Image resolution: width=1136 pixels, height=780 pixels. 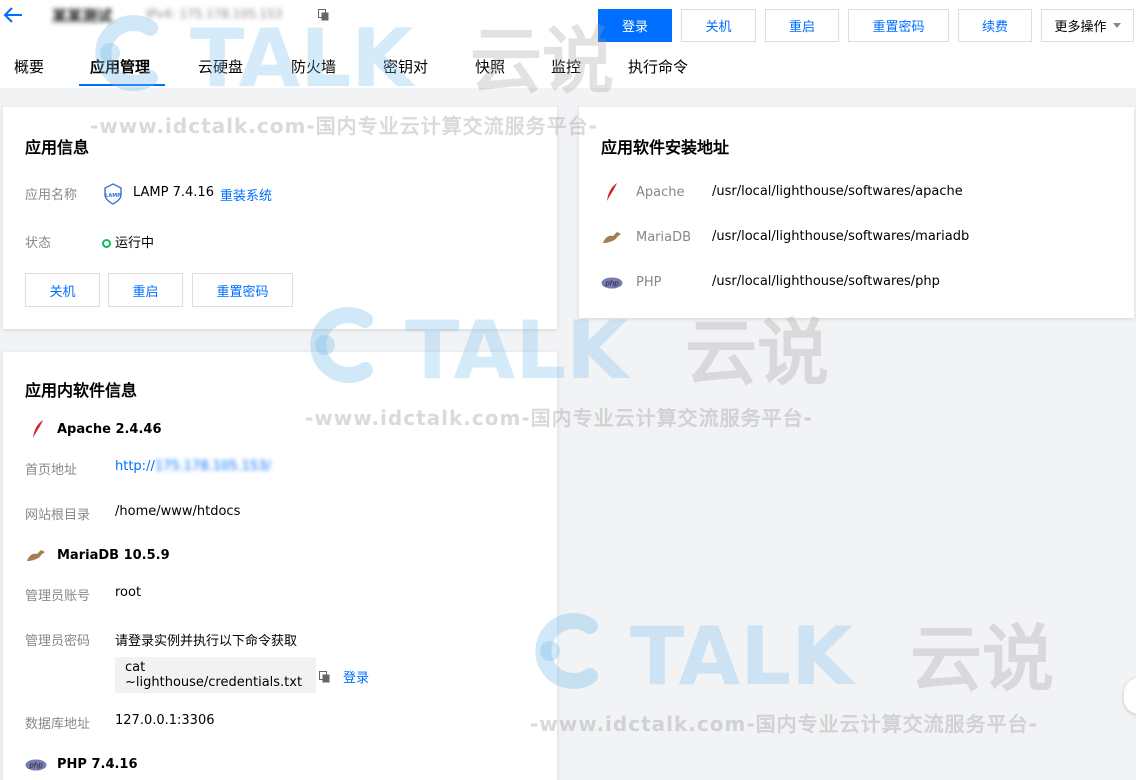 What do you see at coordinates (649, 282) in the screenshot?
I see `install-row-name: PHP` at bounding box center [649, 282].